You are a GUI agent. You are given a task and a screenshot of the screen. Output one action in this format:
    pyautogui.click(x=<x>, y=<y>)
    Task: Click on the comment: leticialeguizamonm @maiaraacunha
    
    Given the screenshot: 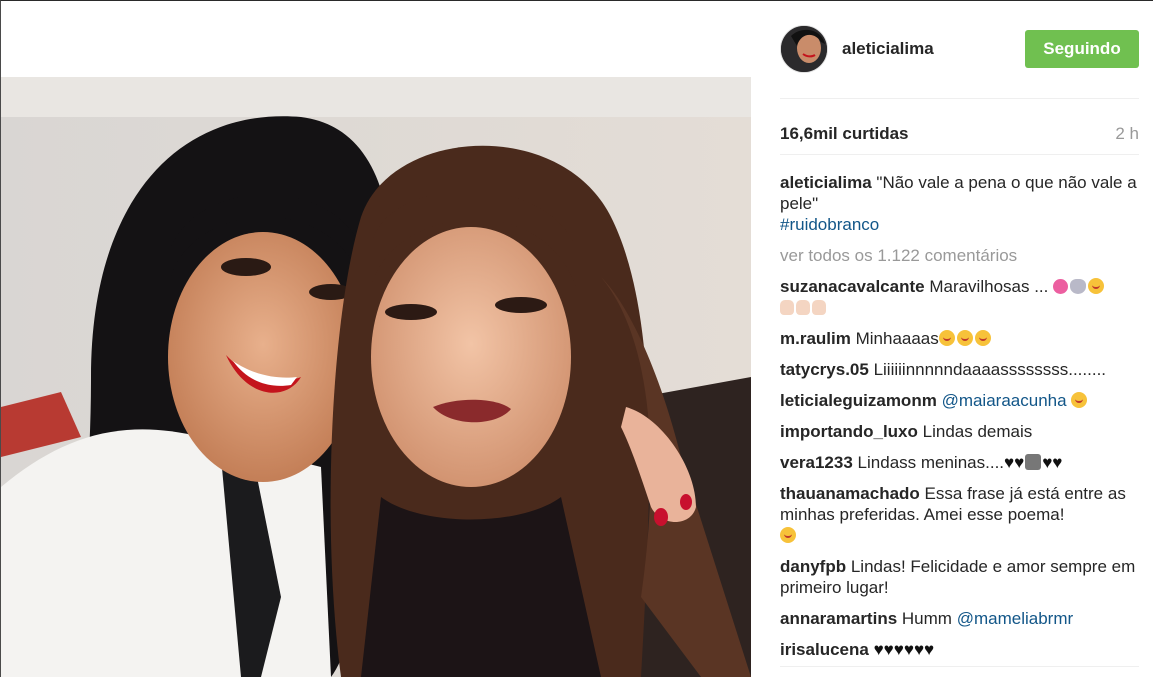 What is the action you would take?
    pyautogui.click(x=959, y=400)
    